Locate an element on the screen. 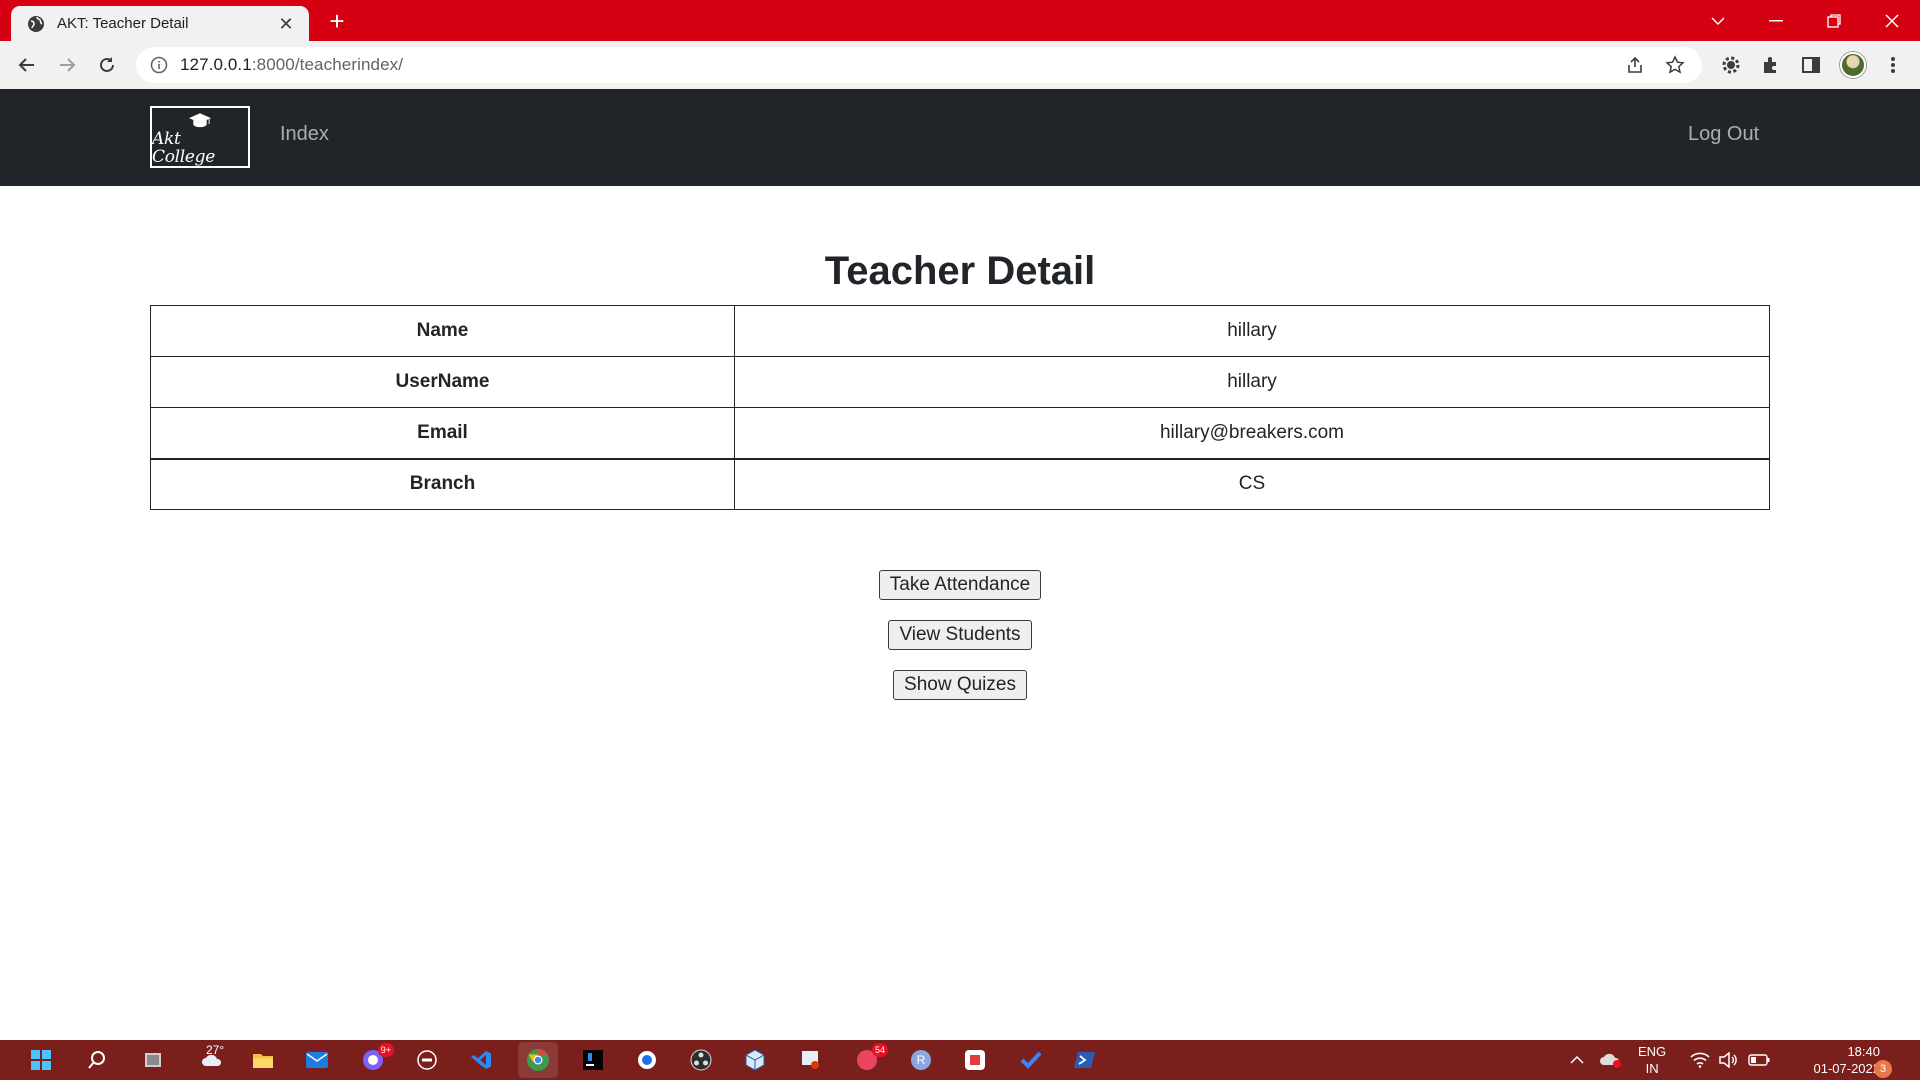 This screenshot has width=1920, height=1080. row-value-email: hillary@breakers.com is located at coordinates (1252, 433).